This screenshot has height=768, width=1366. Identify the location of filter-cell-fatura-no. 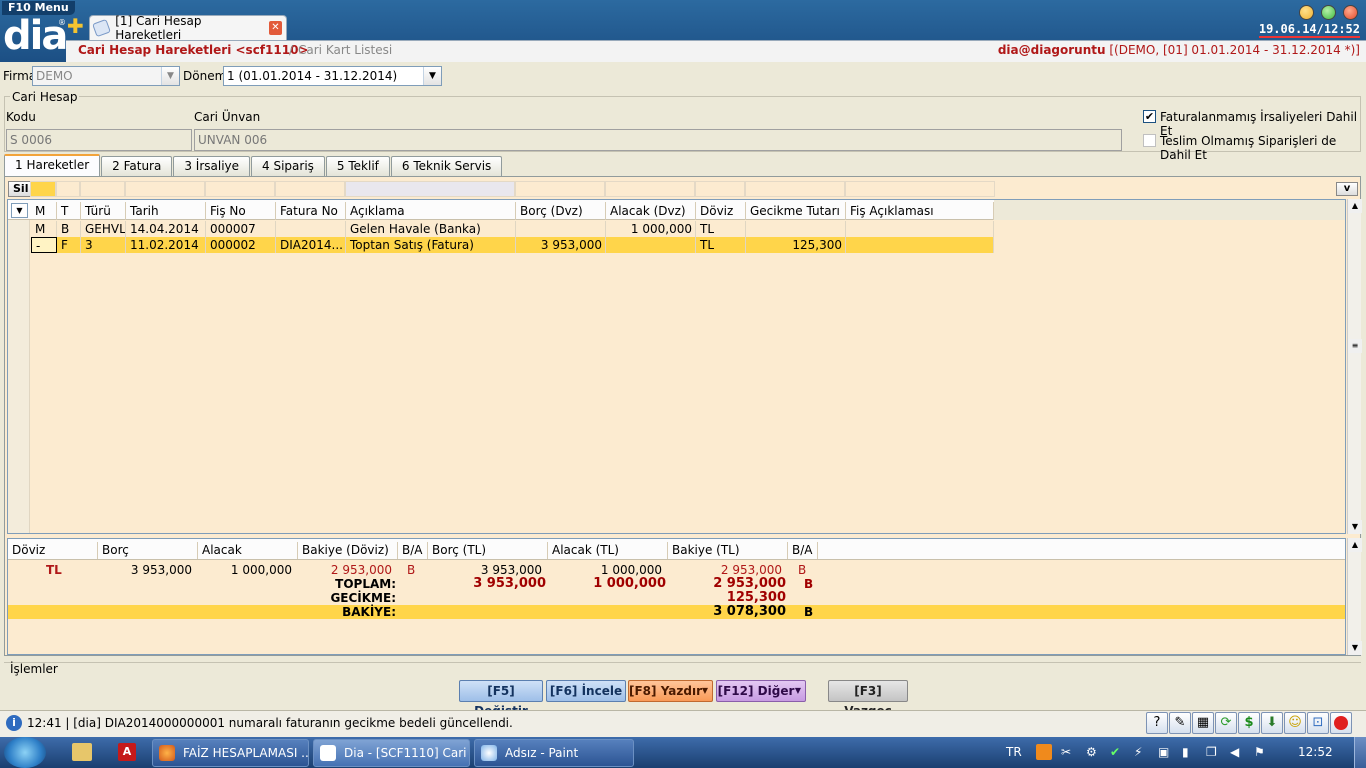
(310, 189).